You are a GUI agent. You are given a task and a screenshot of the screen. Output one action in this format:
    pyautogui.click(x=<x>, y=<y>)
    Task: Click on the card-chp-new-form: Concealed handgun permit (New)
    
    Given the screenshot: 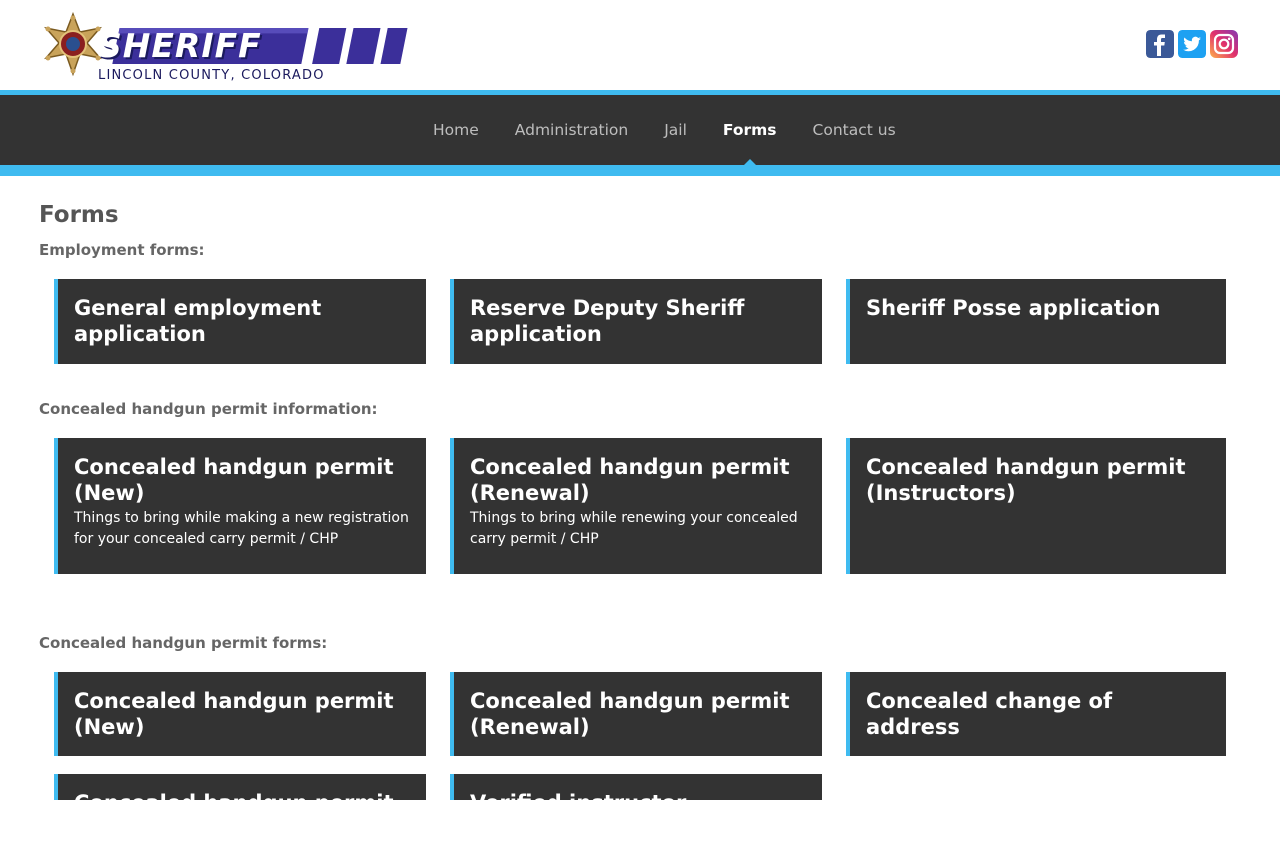 What is the action you would take?
    pyautogui.click(x=240, y=714)
    